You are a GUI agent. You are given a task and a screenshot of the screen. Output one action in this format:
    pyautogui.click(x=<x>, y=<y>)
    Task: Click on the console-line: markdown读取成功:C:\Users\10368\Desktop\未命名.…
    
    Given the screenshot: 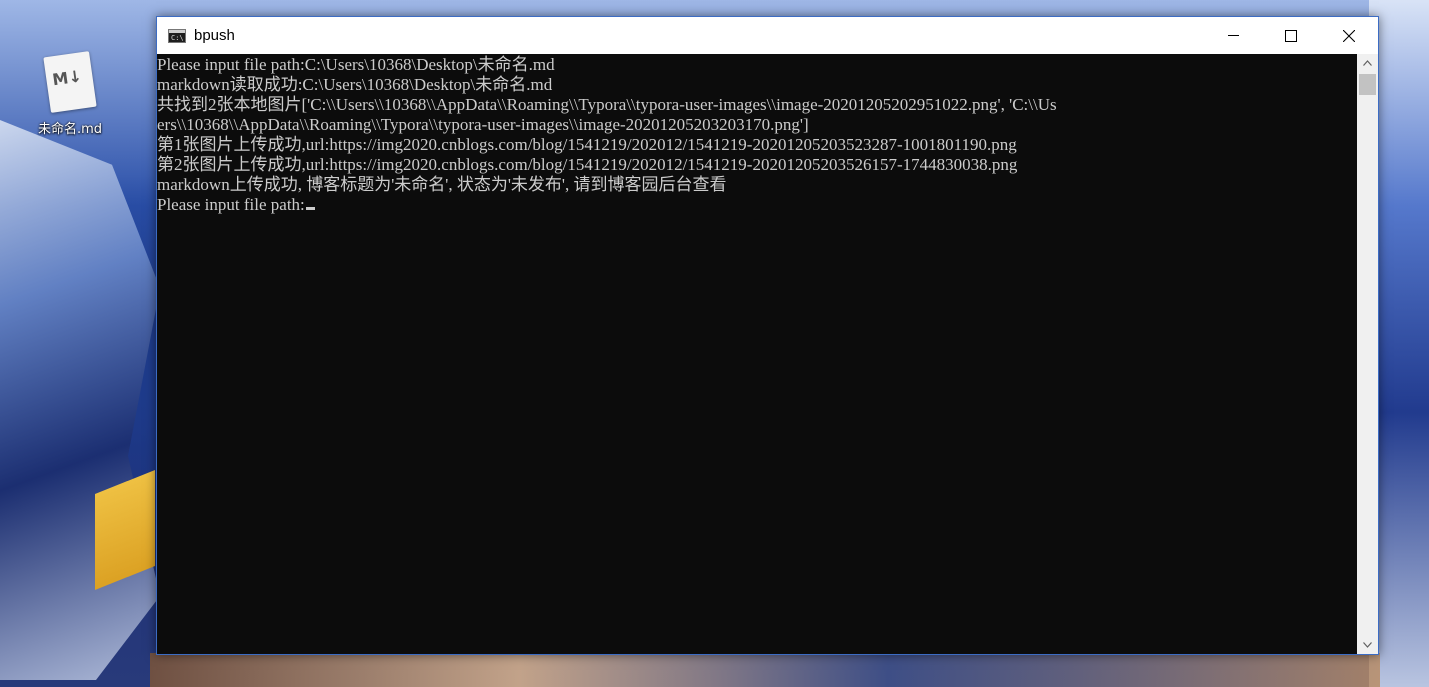 What is the action you would take?
    pyautogui.click(x=355, y=84)
    